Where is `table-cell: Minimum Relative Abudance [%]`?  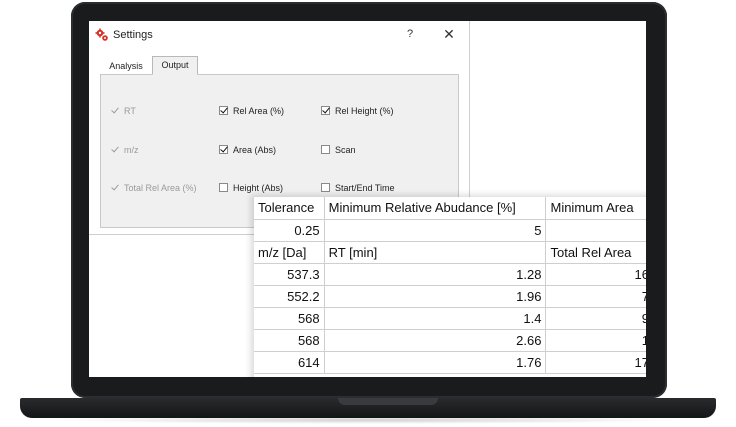
table-cell: Minimum Relative Abudance [%] is located at coordinates (435, 208).